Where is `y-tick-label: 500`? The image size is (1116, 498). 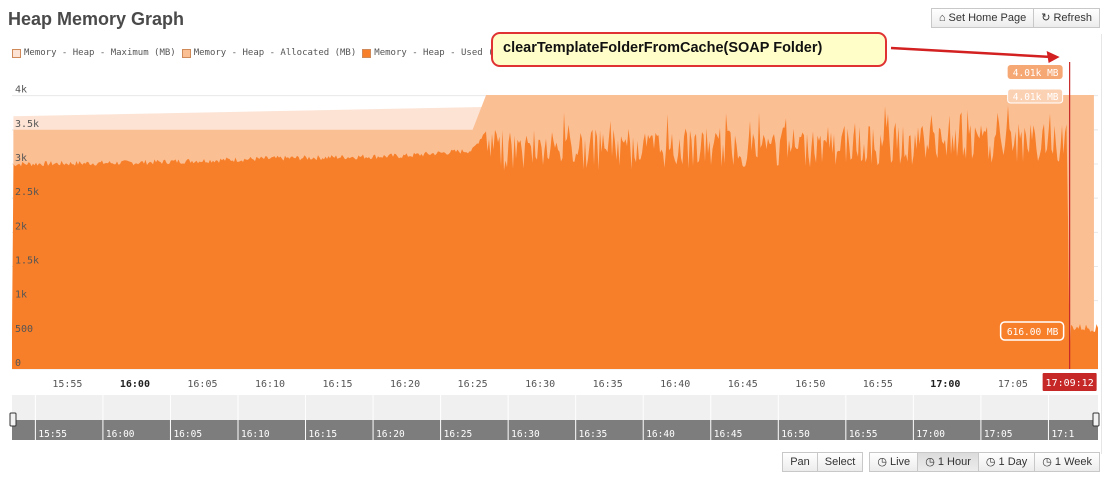 y-tick-label: 500 is located at coordinates (24, 329).